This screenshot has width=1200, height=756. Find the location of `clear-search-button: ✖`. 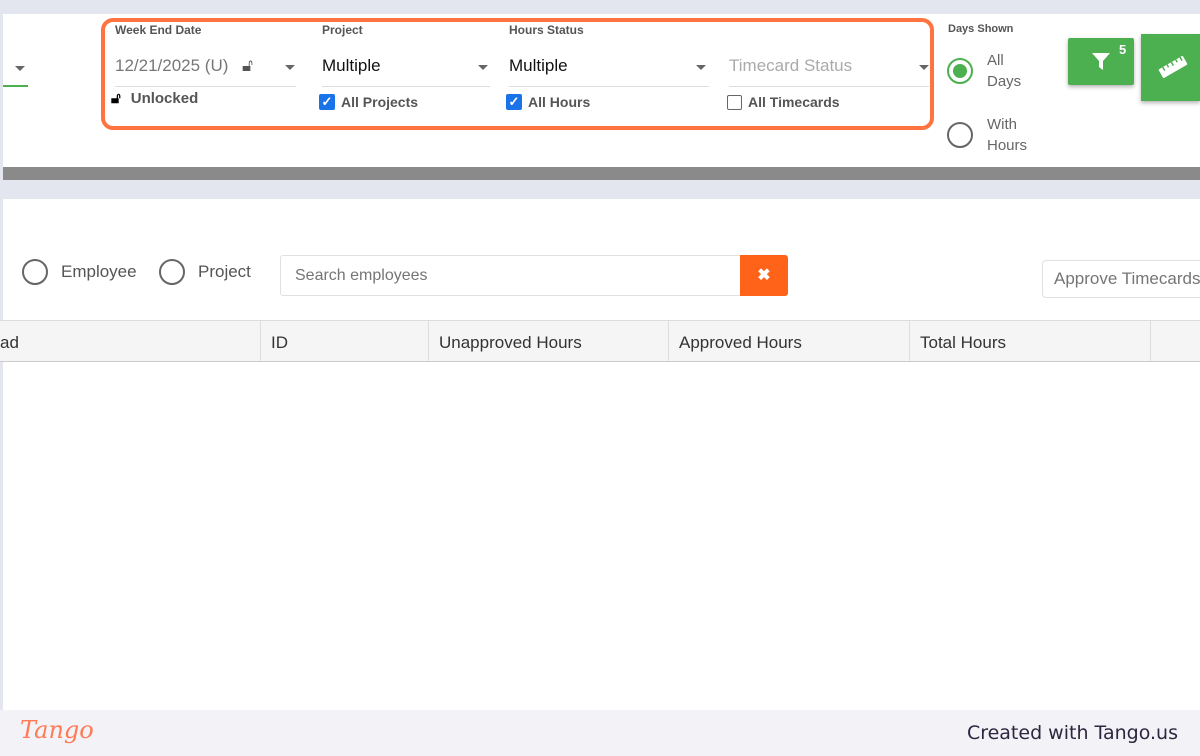

clear-search-button: ✖ is located at coordinates (764, 275).